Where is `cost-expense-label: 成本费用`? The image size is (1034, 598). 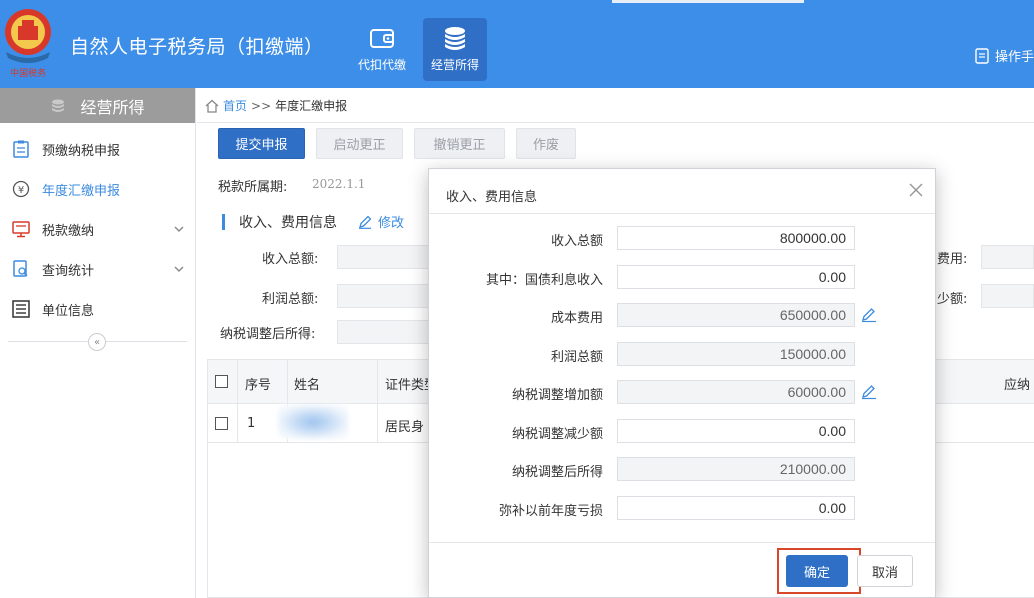 cost-expense-label: 成本费用 is located at coordinates (576, 318).